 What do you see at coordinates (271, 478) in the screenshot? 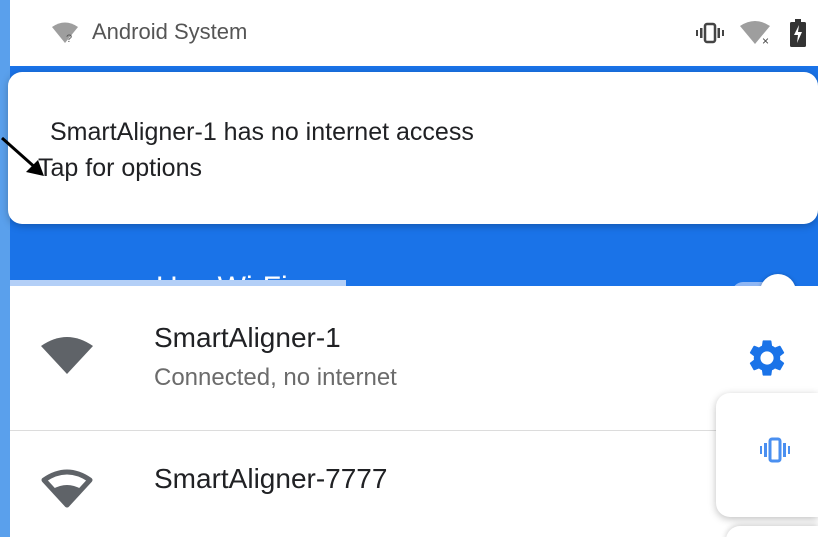
I see `network-name: SmartAligner-7777` at bounding box center [271, 478].